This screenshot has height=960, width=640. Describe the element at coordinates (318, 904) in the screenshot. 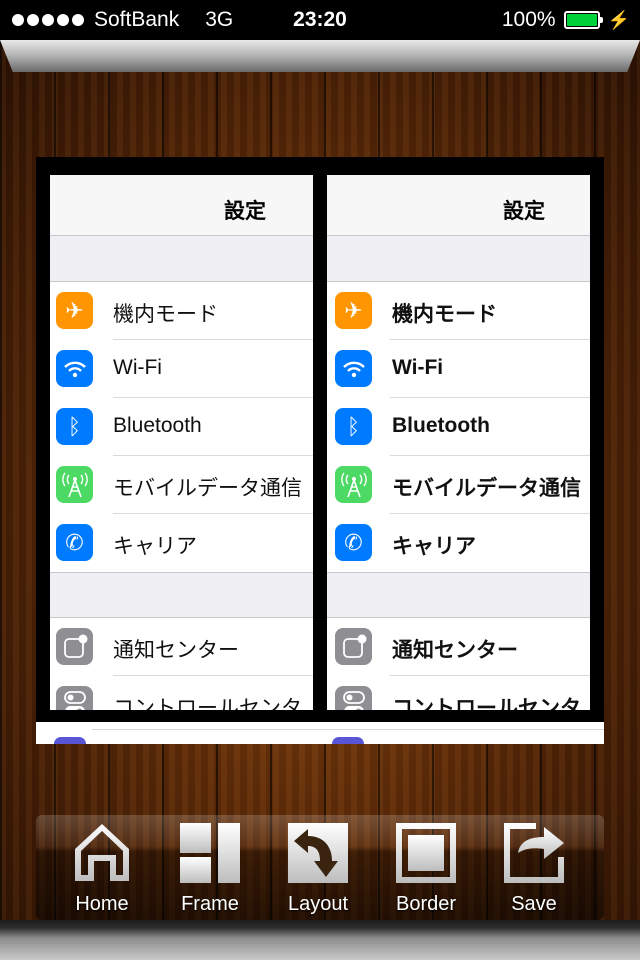

I see `layout-label: Layout` at that location.